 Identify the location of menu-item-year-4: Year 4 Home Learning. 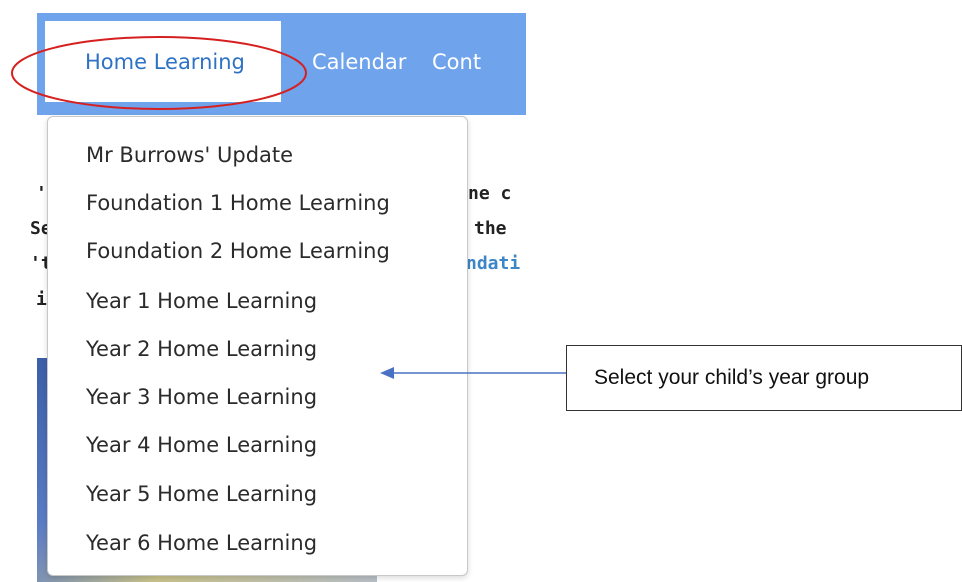
(201, 445).